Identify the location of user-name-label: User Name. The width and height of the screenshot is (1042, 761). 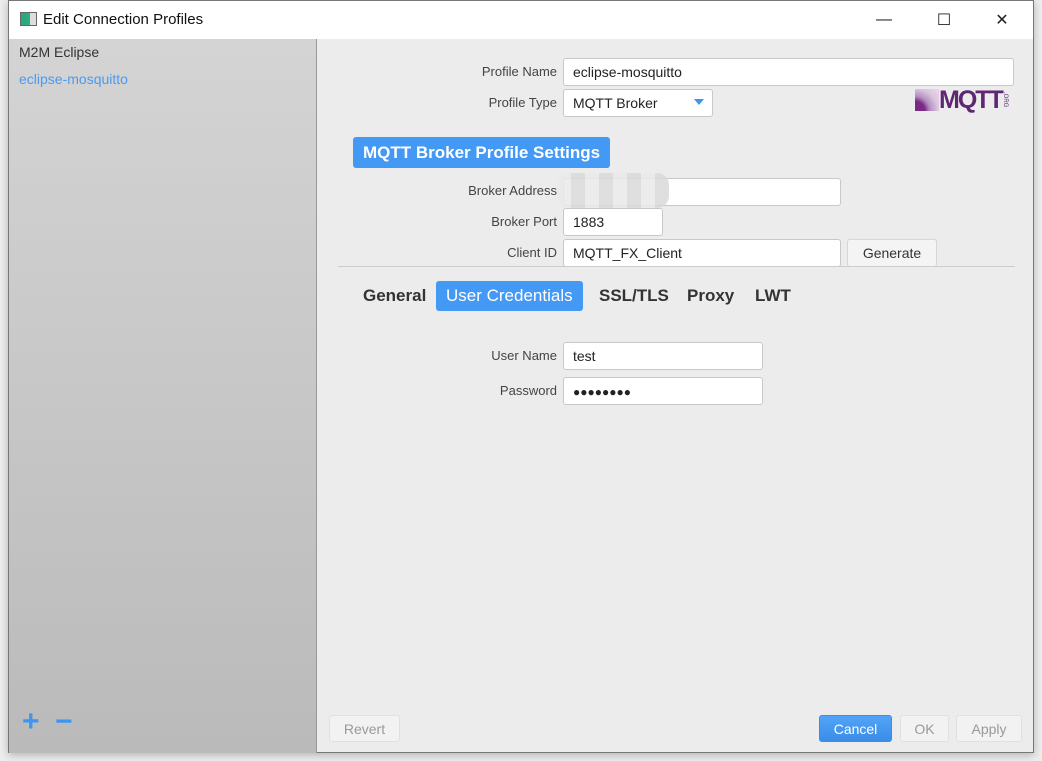
(524, 355).